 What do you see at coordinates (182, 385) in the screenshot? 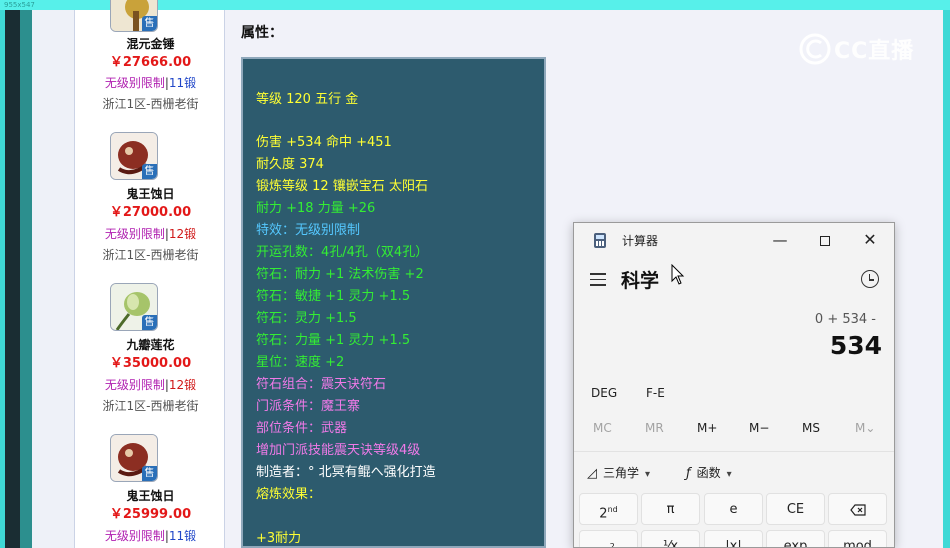
I see `forge-level: 12锻` at bounding box center [182, 385].